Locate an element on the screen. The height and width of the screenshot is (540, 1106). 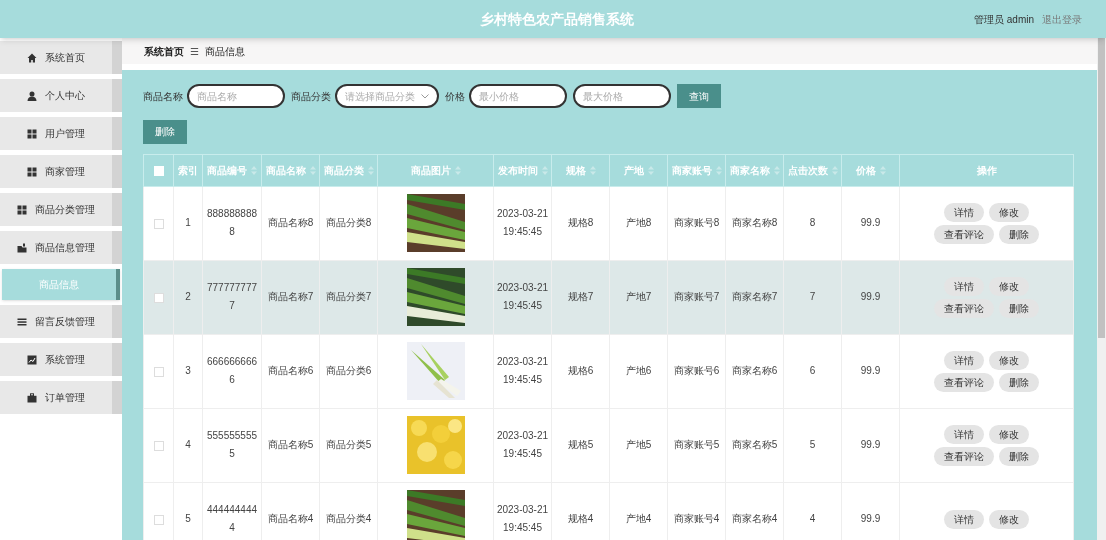
table-cell-text: 商家账号6 is located at coordinates (696, 371).